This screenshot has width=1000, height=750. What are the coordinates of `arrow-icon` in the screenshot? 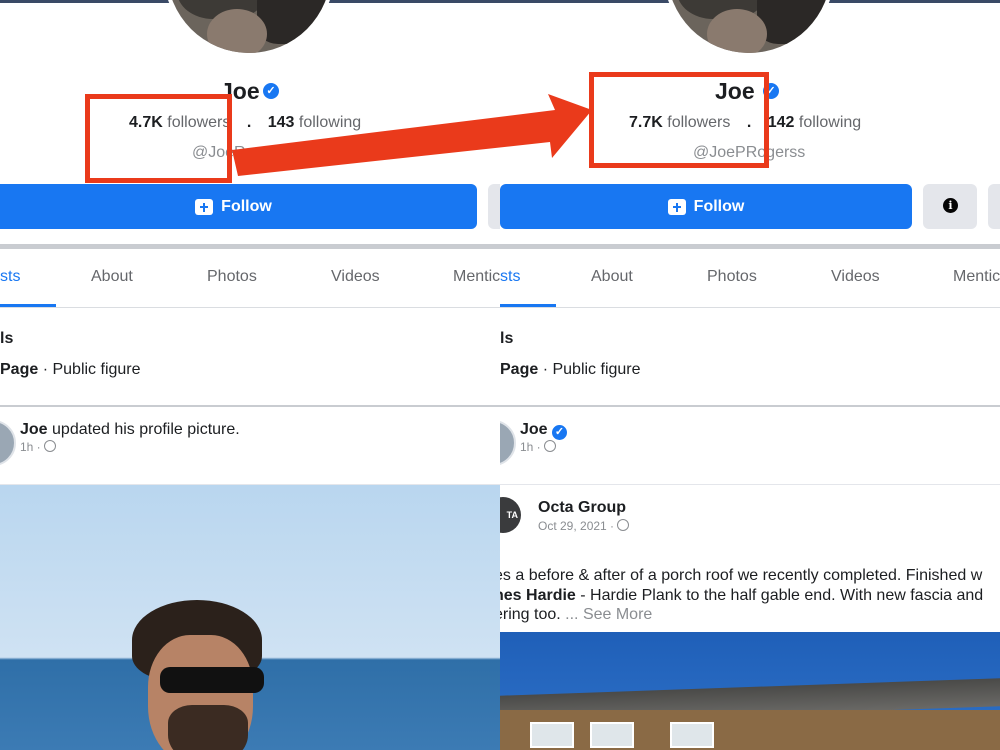 It's located at (412, 135).